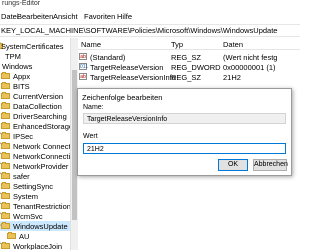  I want to click on dword-value-icon: 011, so click(83, 66).